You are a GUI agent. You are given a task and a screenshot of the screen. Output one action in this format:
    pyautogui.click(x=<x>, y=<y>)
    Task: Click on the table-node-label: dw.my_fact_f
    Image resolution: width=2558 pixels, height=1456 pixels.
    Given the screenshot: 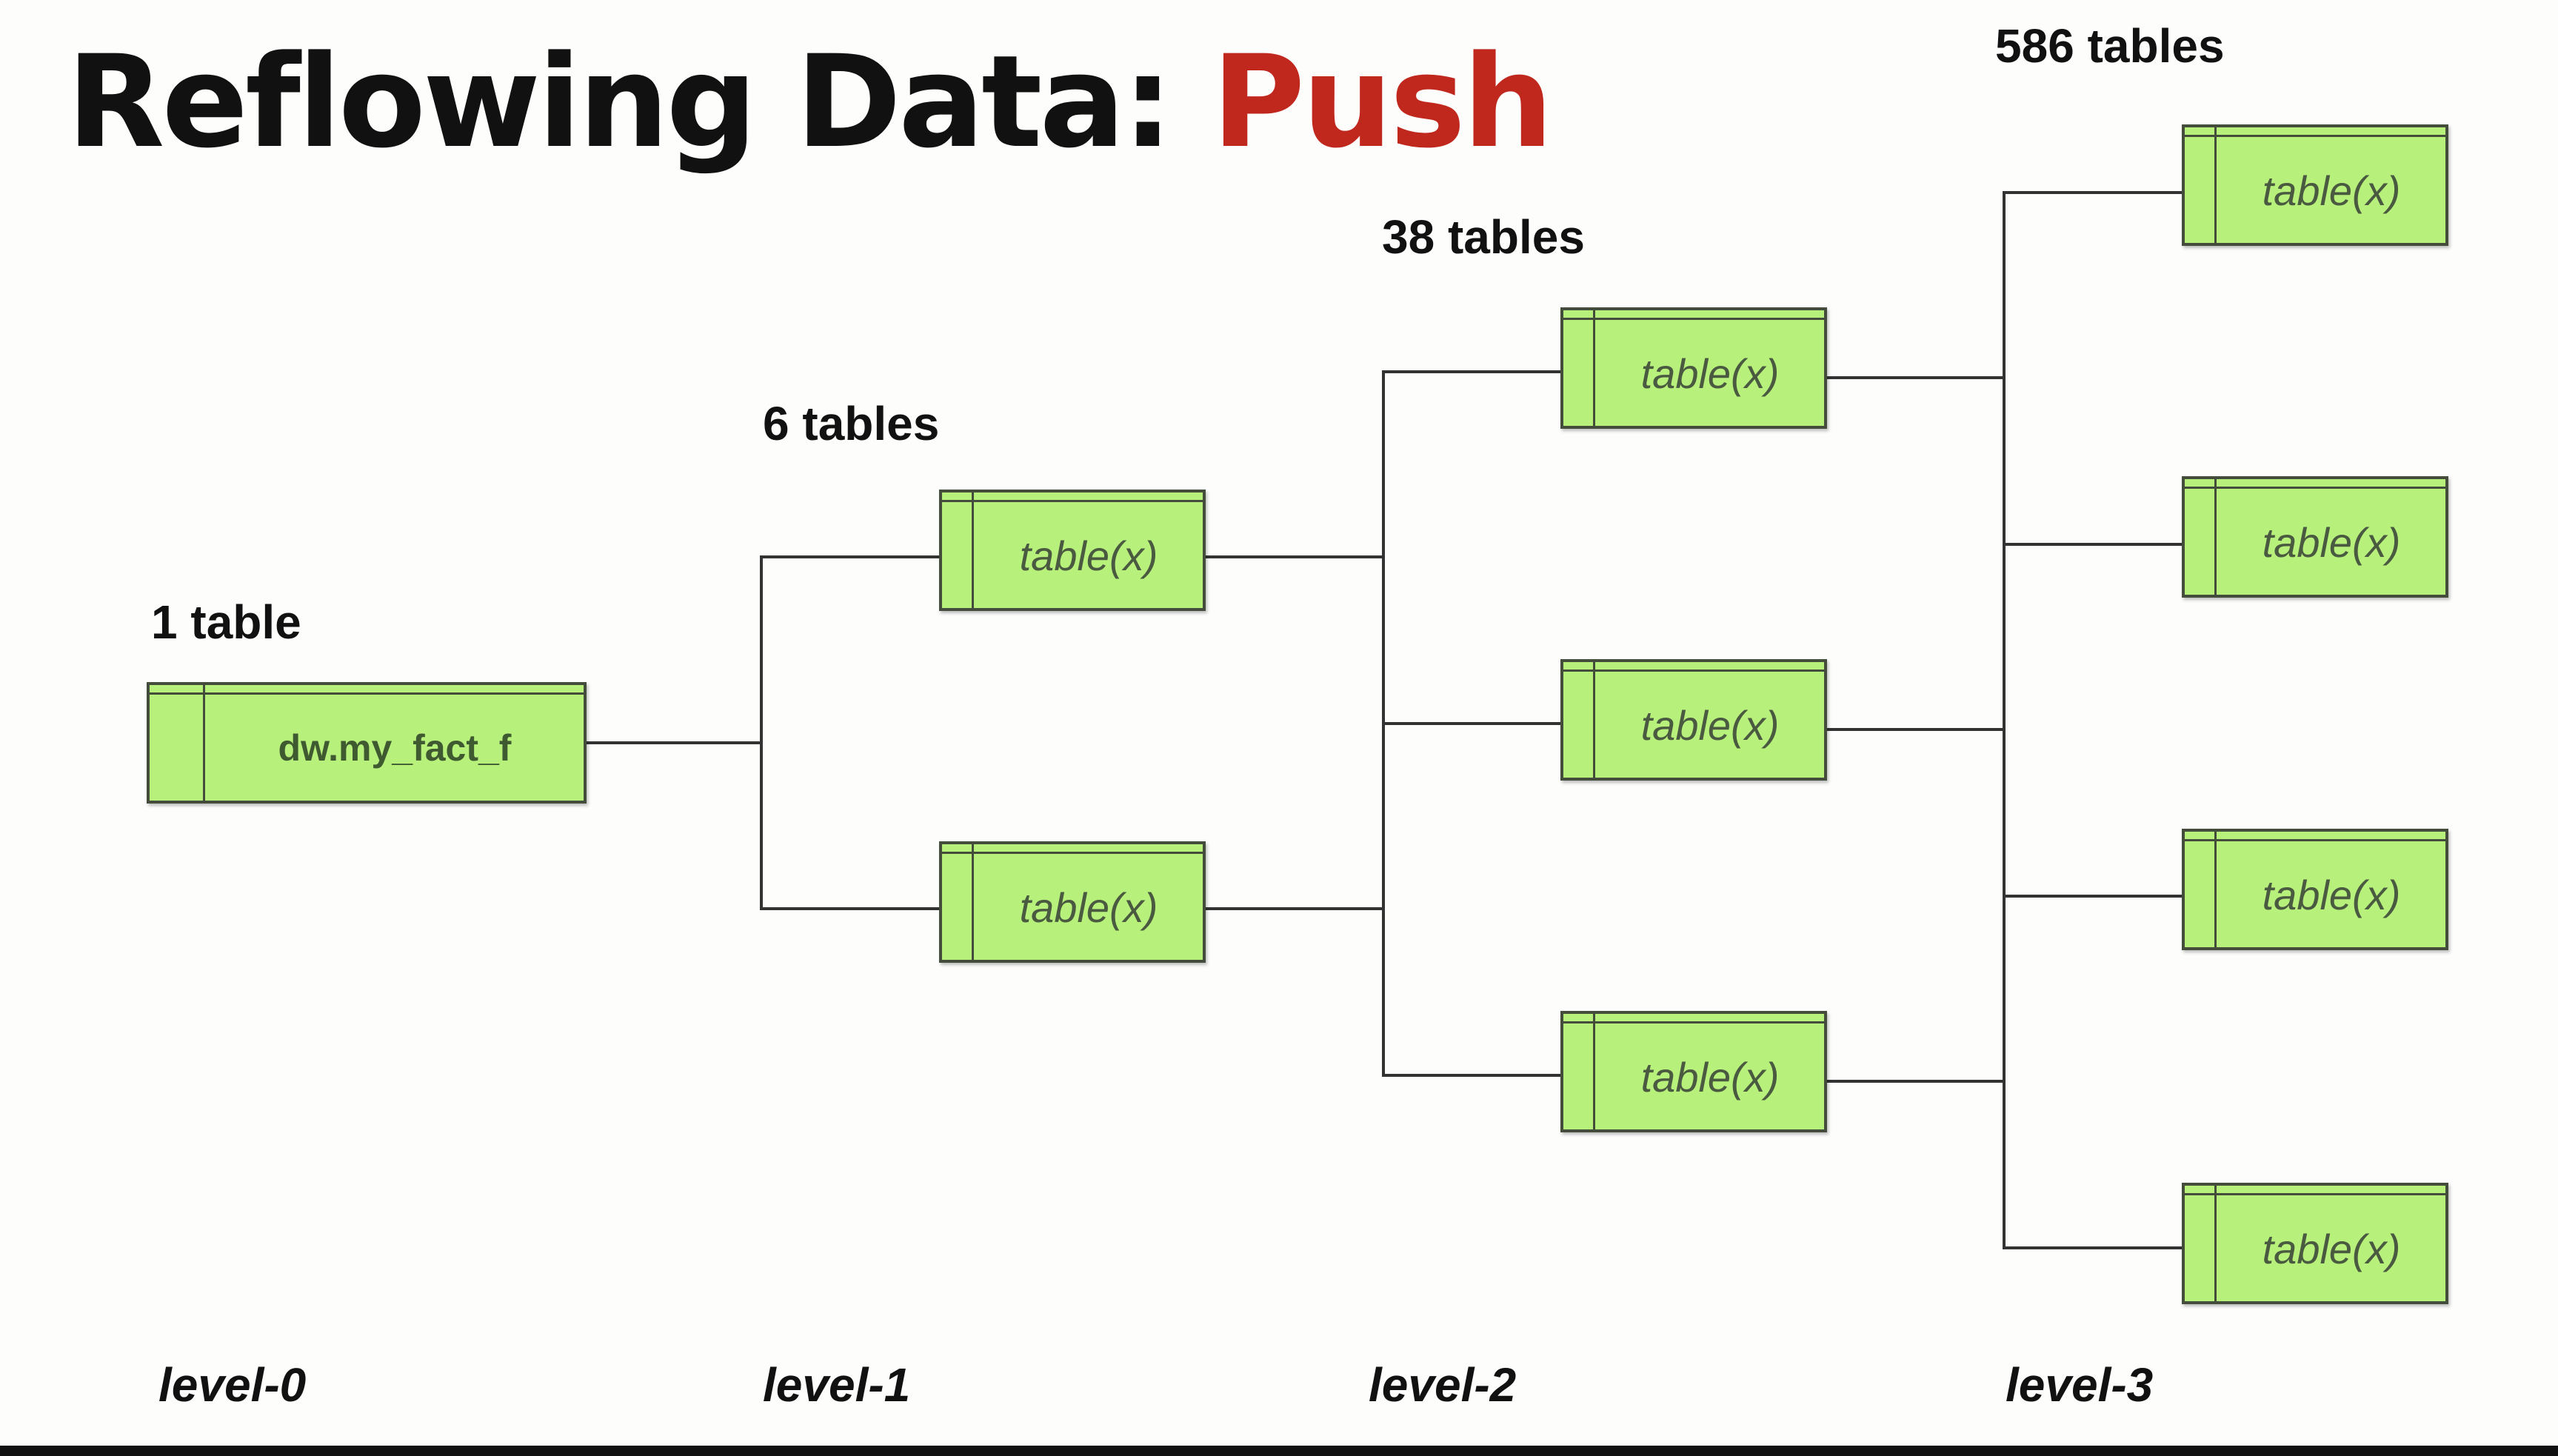 What is the action you would take?
    pyautogui.click(x=395, y=748)
    